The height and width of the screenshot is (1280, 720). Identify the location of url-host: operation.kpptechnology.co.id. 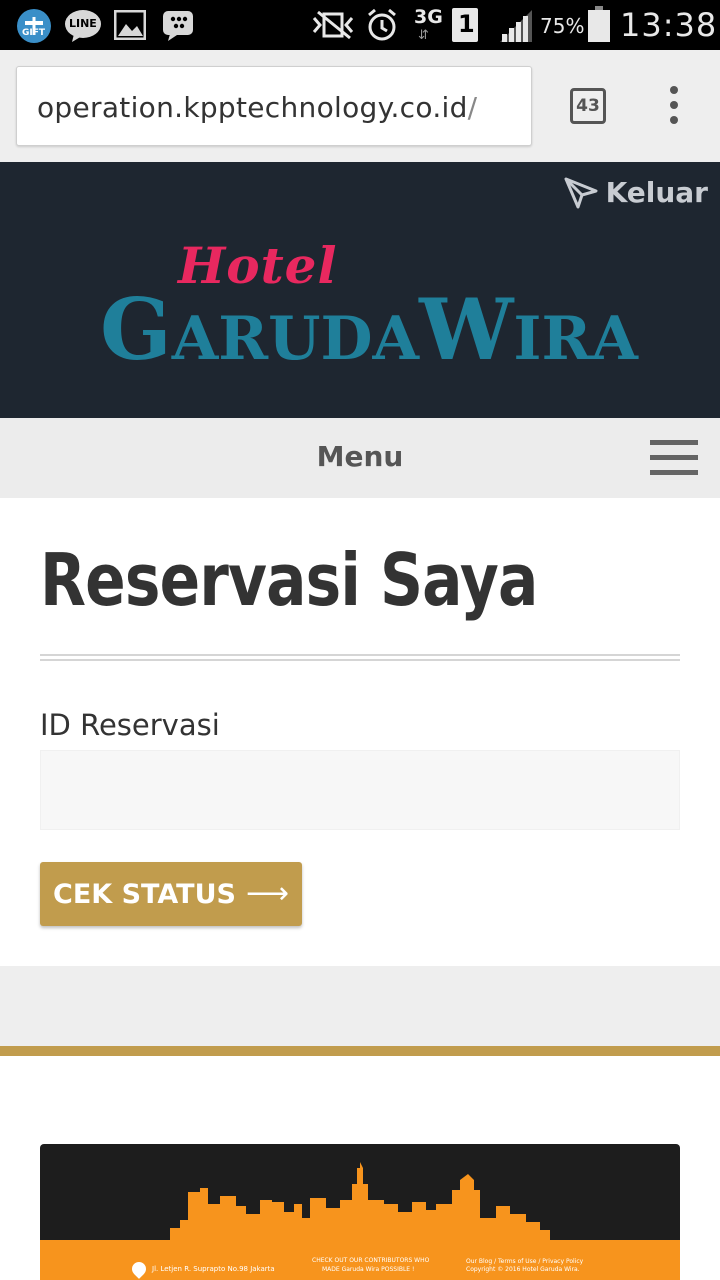
(252, 107).